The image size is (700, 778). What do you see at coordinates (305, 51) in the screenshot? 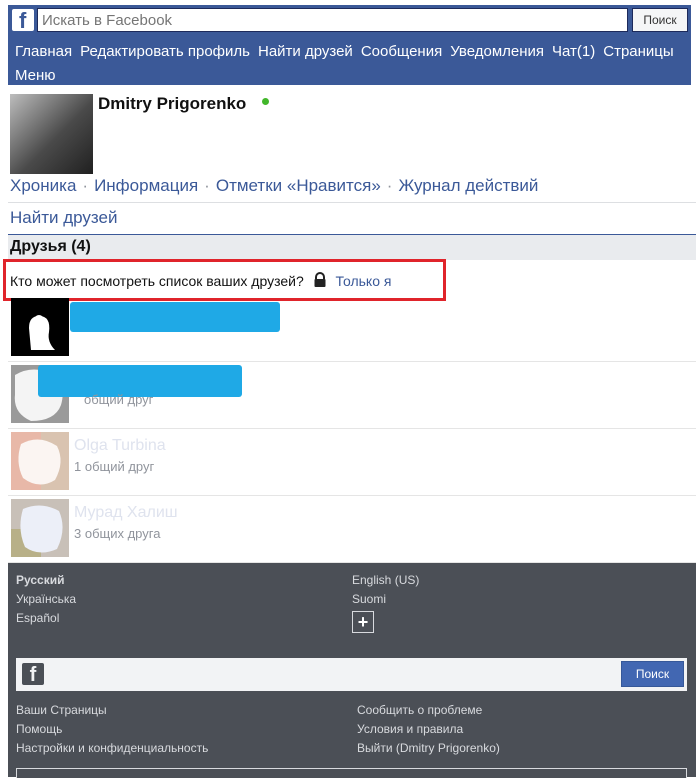
I see `nav-find-friends: Найти друзей` at bounding box center [305, 51].